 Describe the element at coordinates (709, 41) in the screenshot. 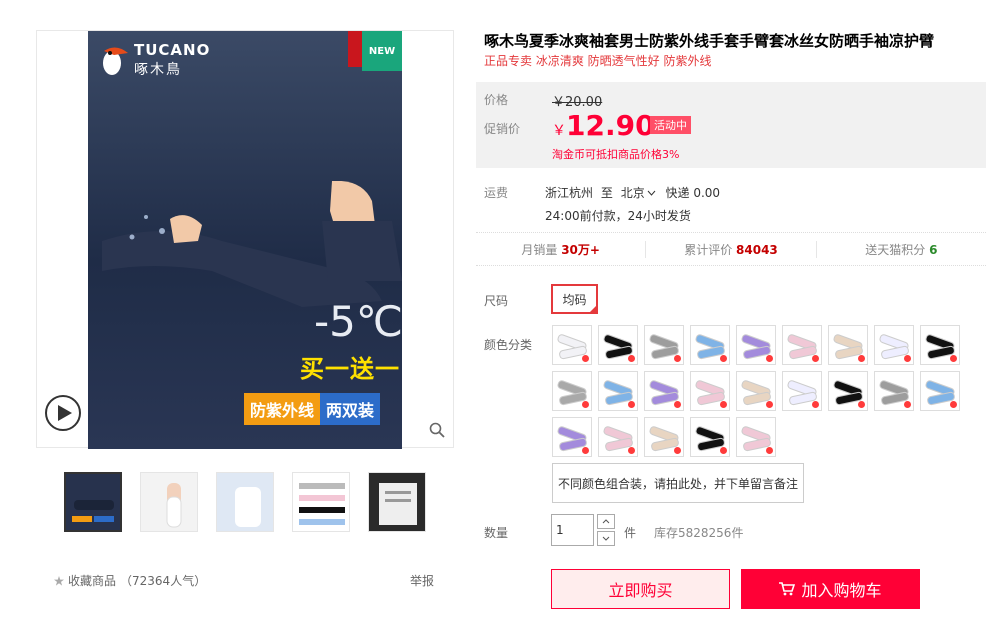

I see `product-title: 啄木鸟夏季冰爽袖套男士防紫外线手套手臂套冰丝女防晒手袖凉护臂` at that location.